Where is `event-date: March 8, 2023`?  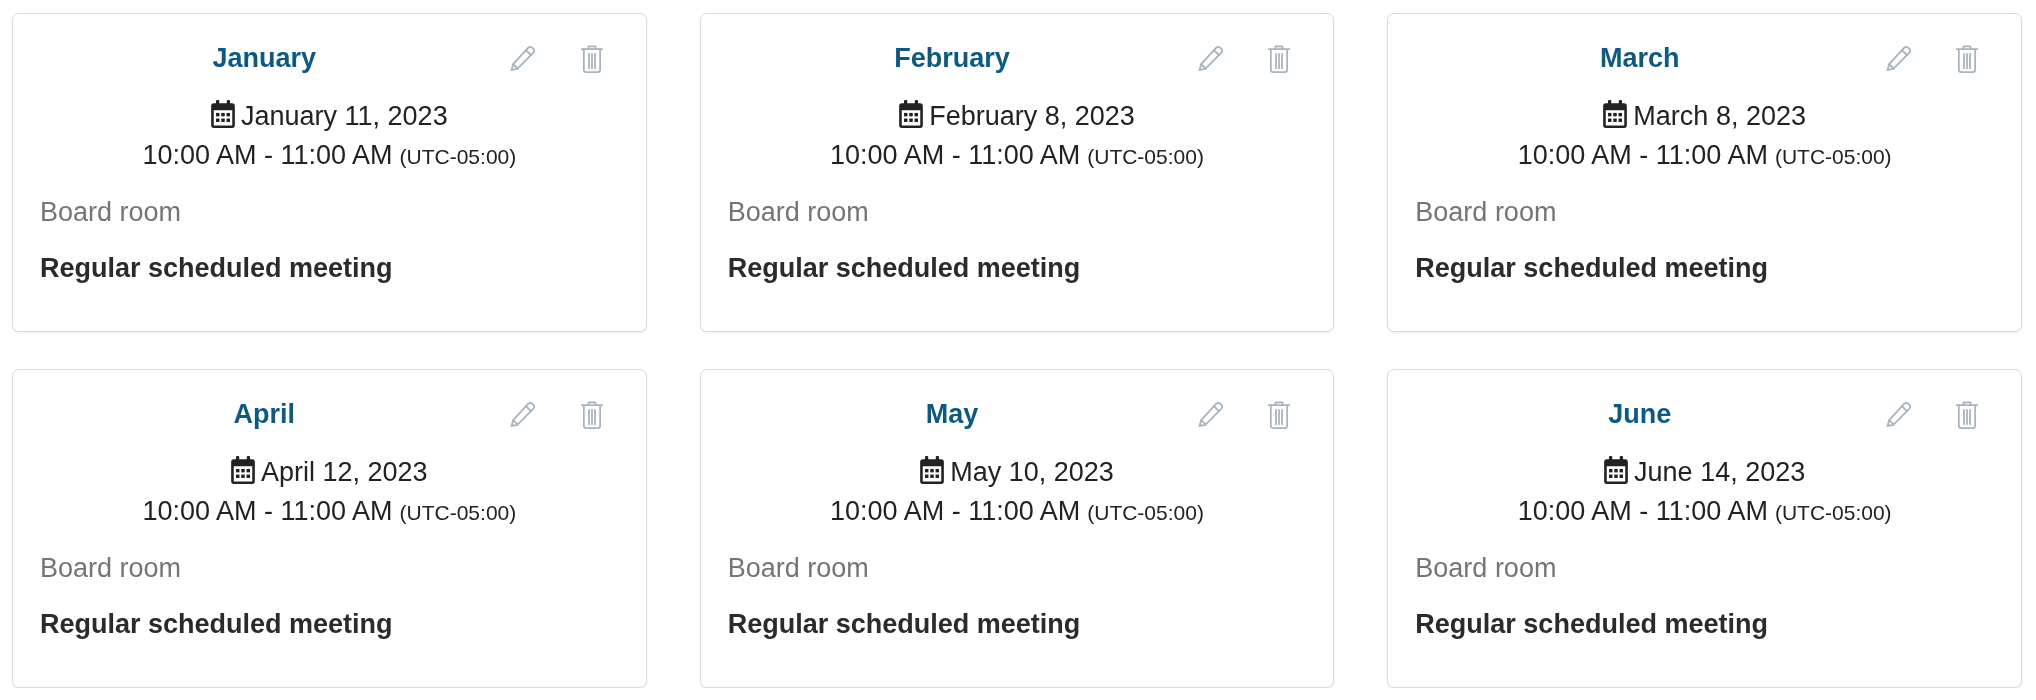 event-date: March 8, 2023 is located at coordinates (1719, 116).